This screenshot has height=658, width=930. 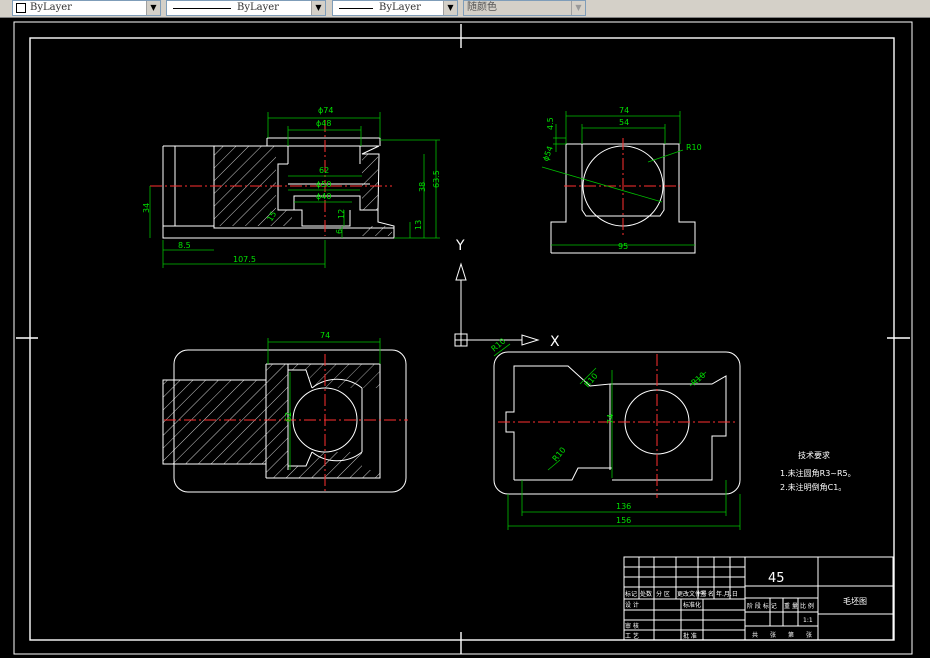 What do you see at coordinates (323, 184) in the screenshot?
I see `dim-phi50-label: ϕ50` at bounding box center [323, 184].